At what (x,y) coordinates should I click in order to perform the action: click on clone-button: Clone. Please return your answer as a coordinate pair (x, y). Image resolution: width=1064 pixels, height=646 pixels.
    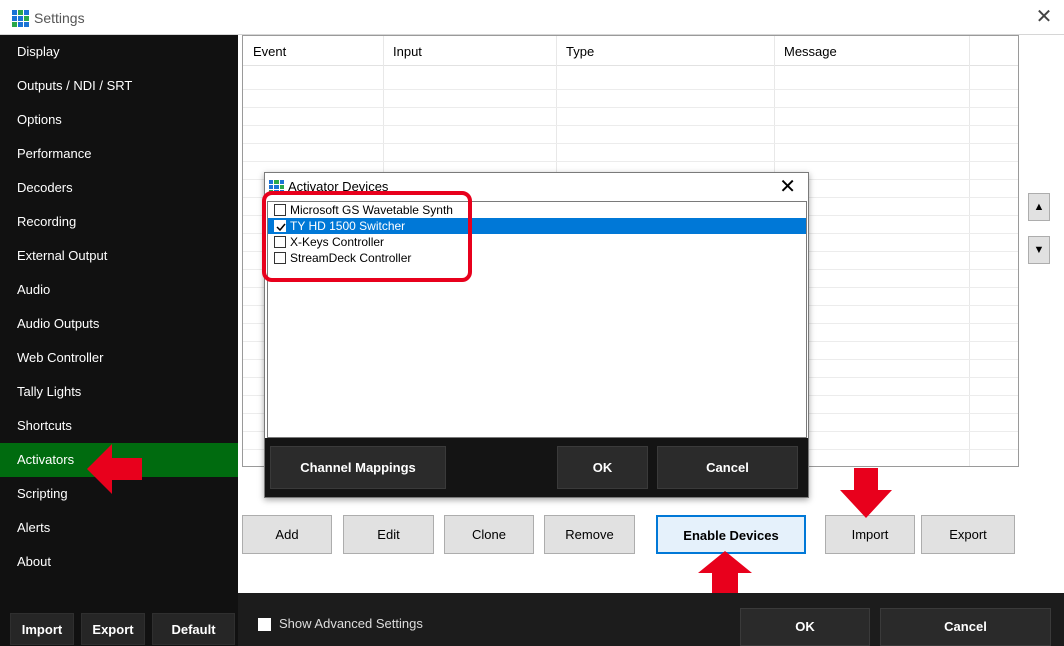
    Looking at the image, I should click on (489, 534).